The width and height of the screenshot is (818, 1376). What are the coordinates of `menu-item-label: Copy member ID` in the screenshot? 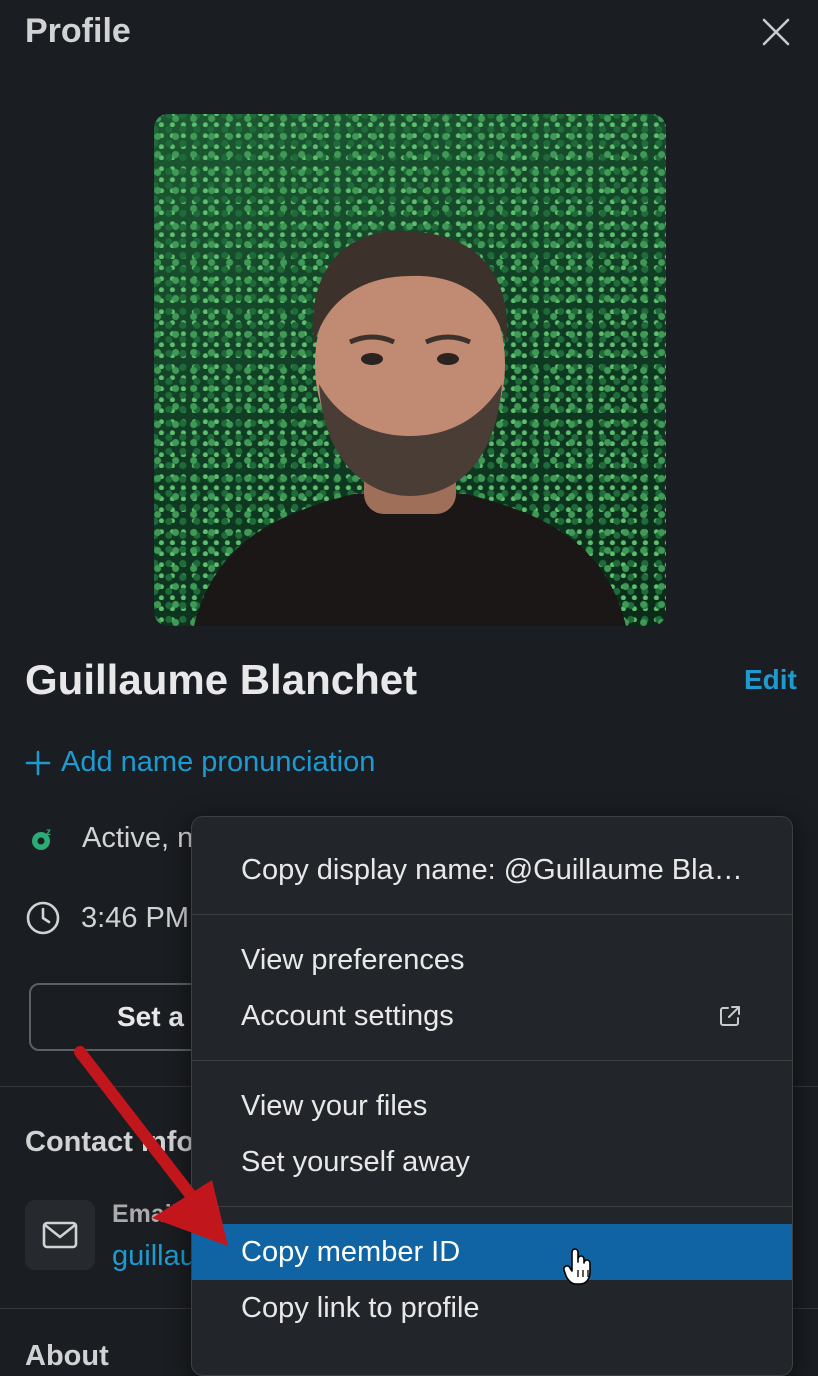 It's located at (351, 1251).